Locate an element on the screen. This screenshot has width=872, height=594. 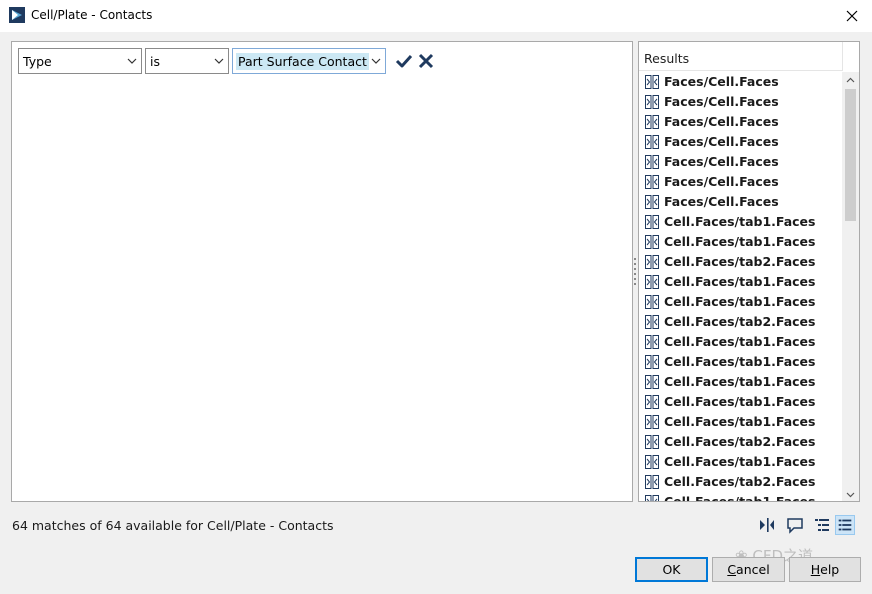
window-title: Cell/Plate - Contacts is located at coordinates (92, 15).